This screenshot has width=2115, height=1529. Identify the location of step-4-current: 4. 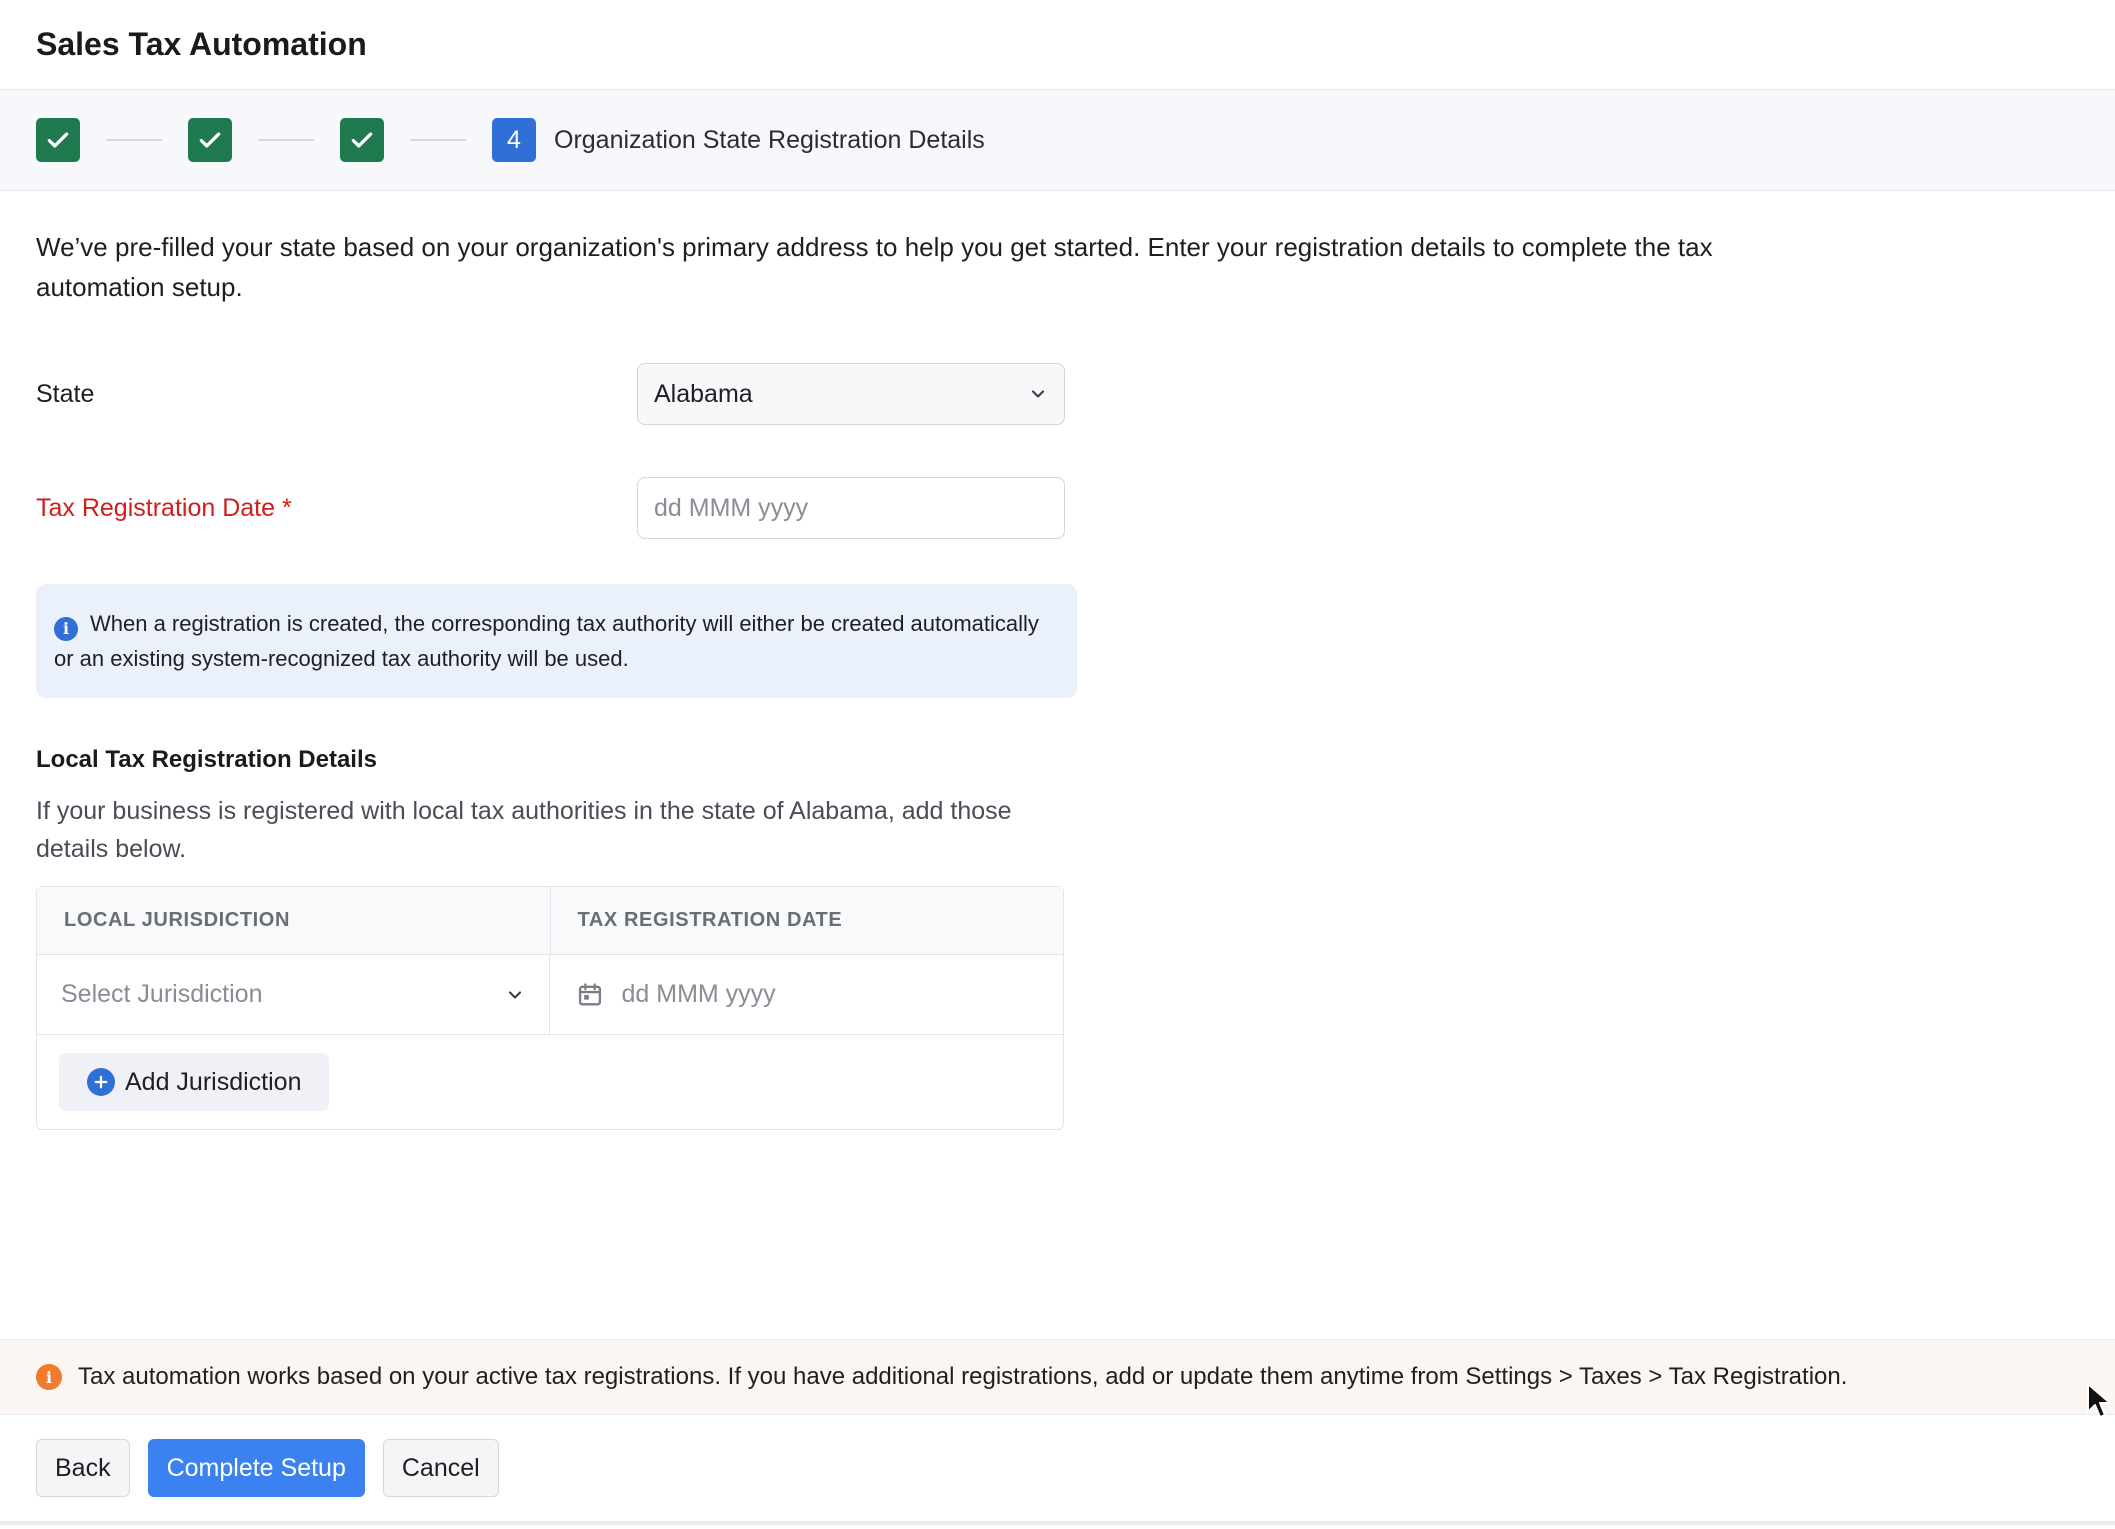
(514, 140).